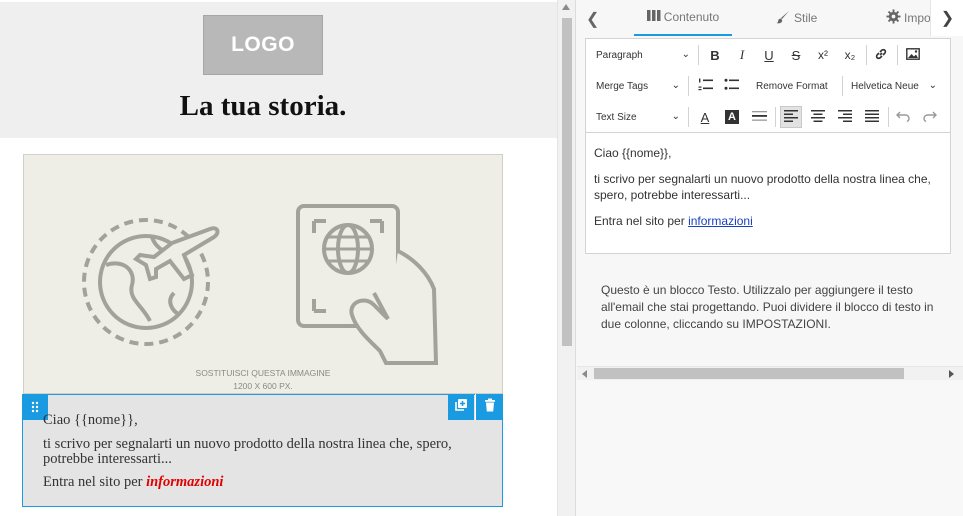 This screenshot has width=963, height=516. I want to click on editor-link: informazioni, so click(720, 221).